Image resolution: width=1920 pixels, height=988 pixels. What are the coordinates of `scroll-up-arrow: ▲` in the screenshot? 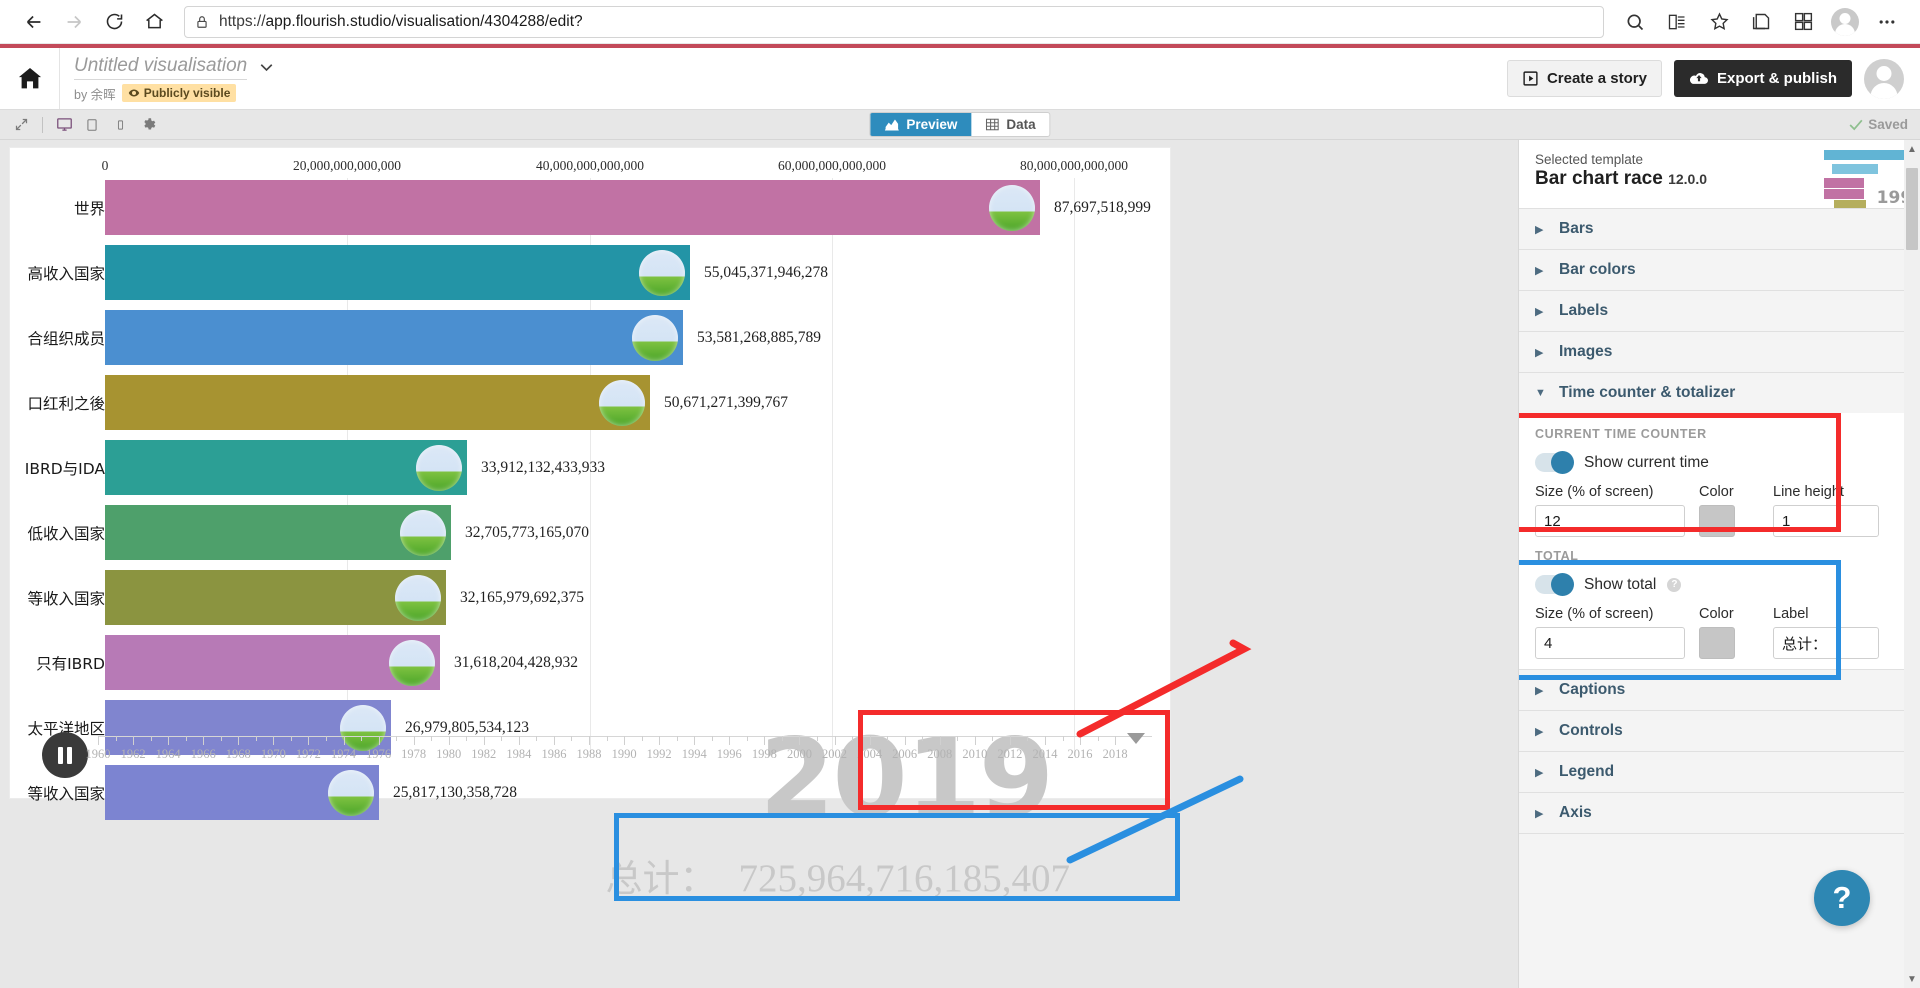 It's located at (1912, 149).